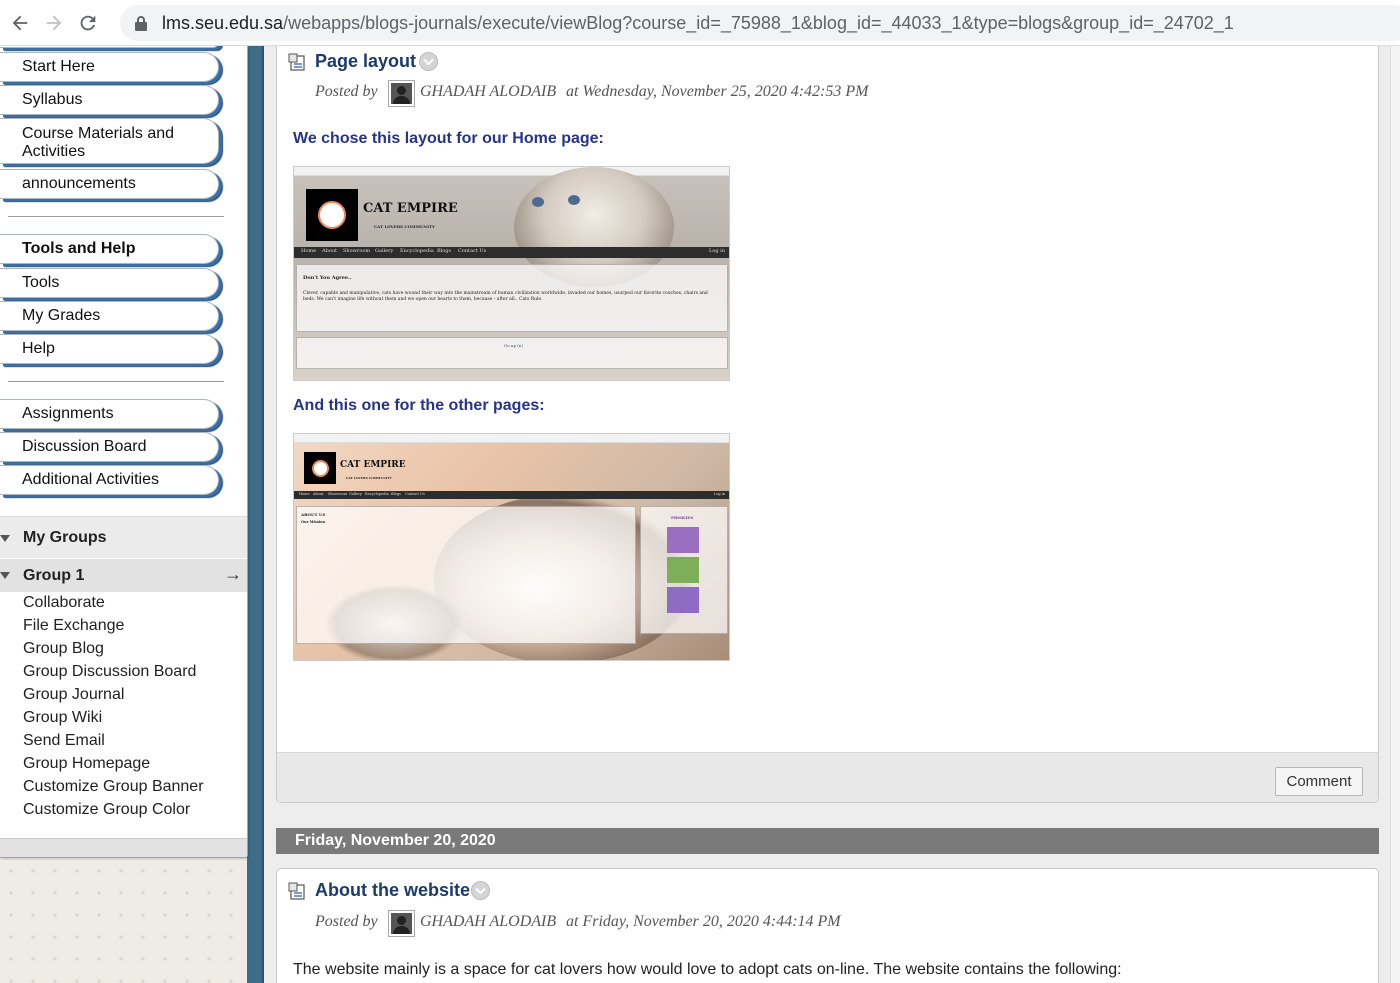 The image size is (1400, 983). I want to click on comment-button: Comment, so click(1319, 781).